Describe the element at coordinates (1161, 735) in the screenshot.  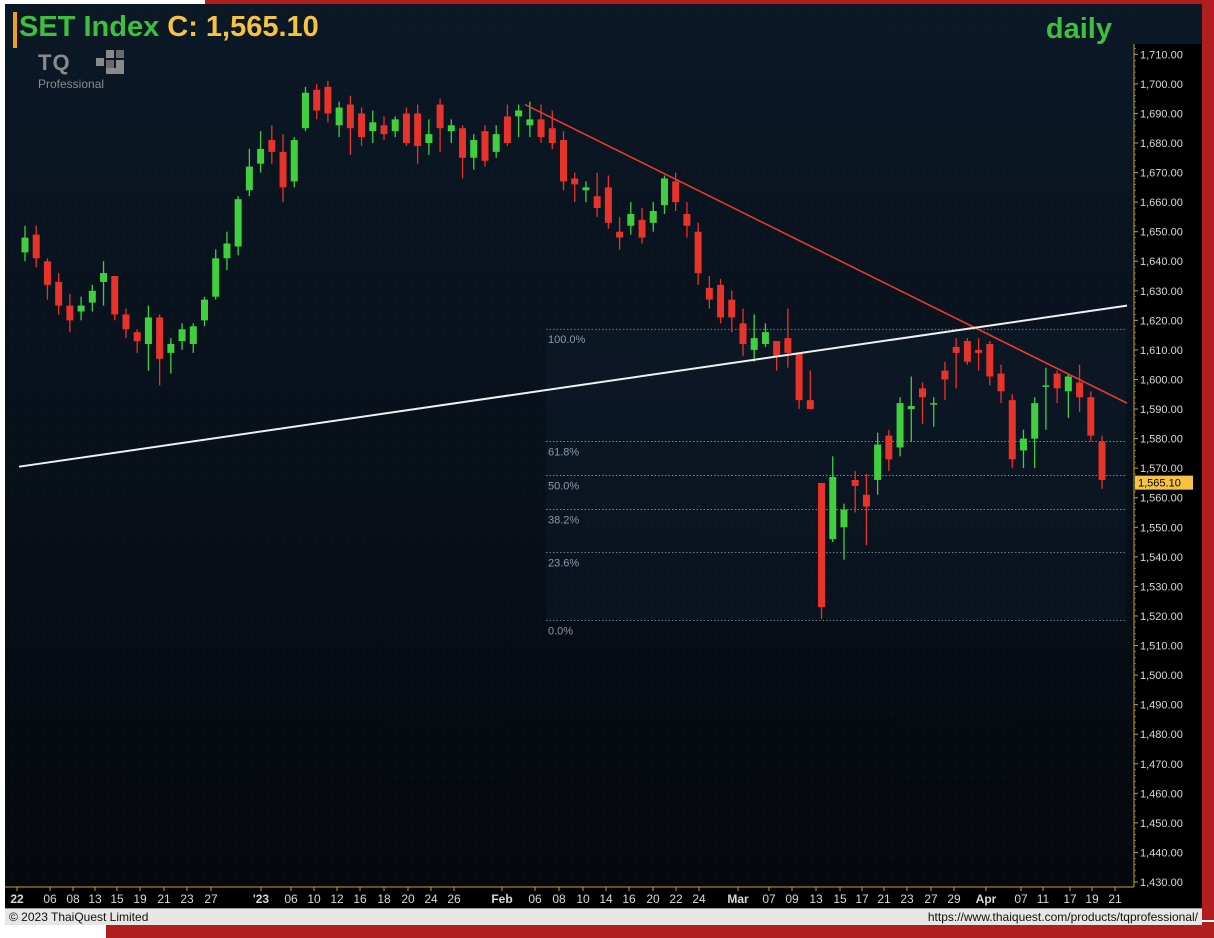
I see `y-tick-label-5: 1,480.00` at that location.